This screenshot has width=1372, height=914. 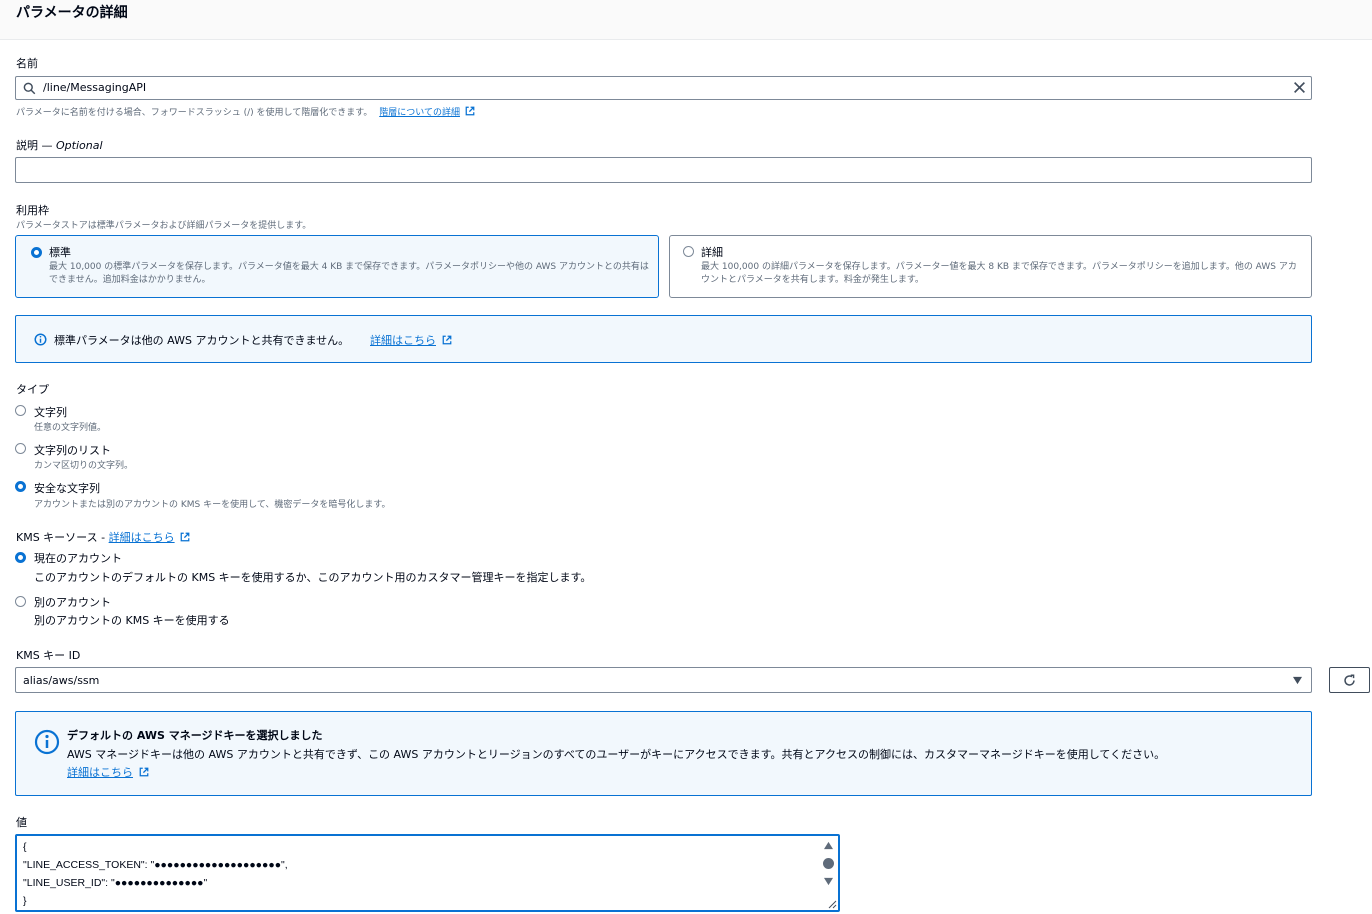 I want to click on description-label: 説明 — Optional, so click(x=59, y=145).